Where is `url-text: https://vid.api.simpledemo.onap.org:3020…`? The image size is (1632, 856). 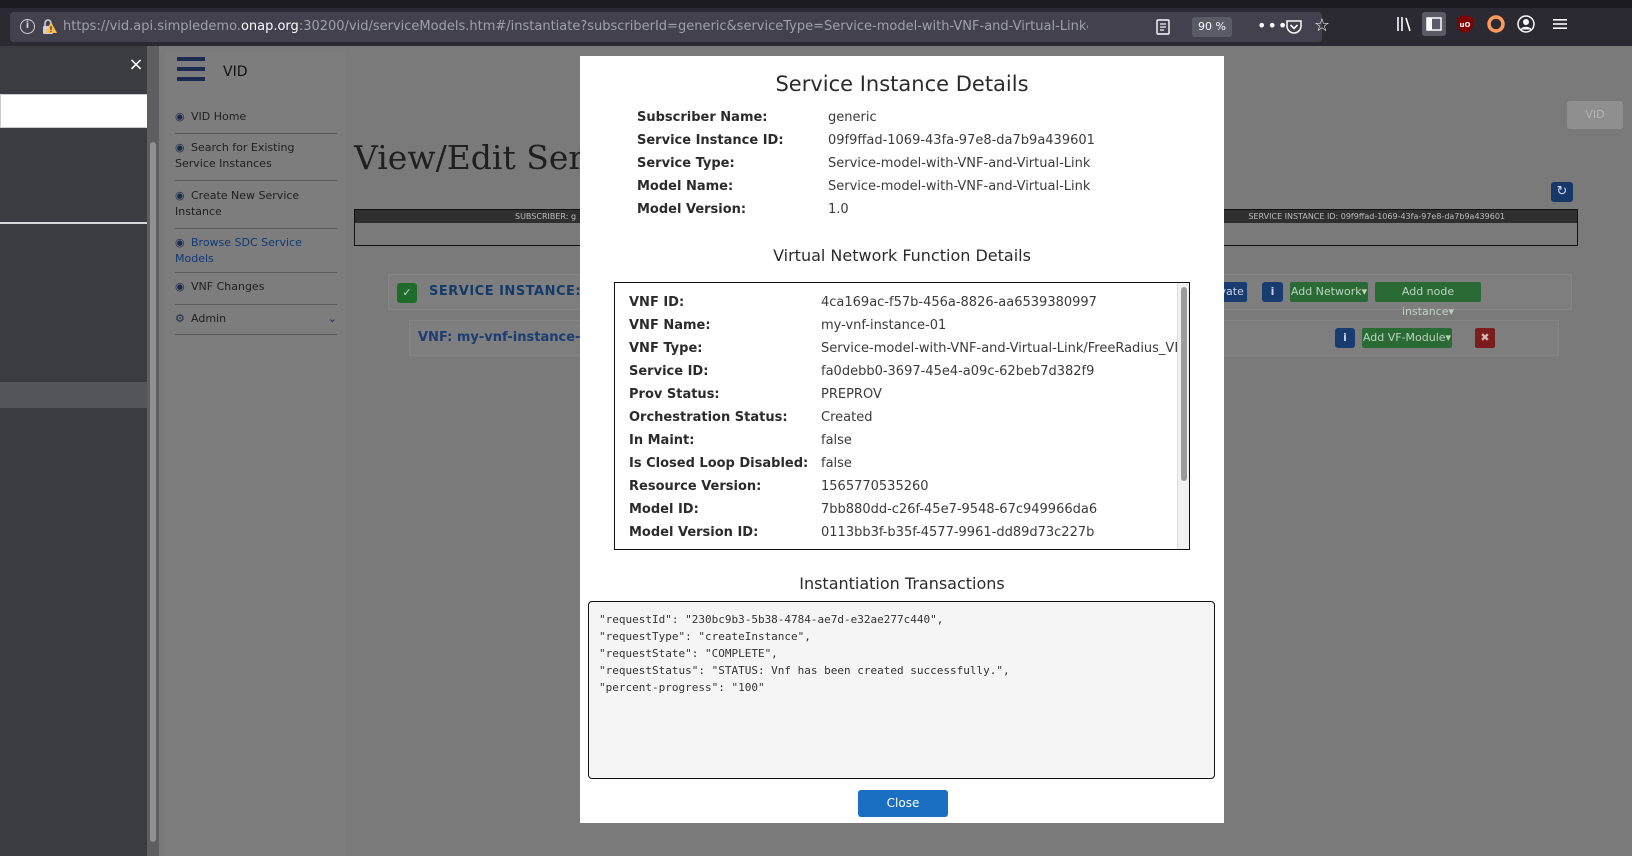 url-text: https://vid.api.simpledemo.onap.org:3020… is located at coordinates (575, 27).